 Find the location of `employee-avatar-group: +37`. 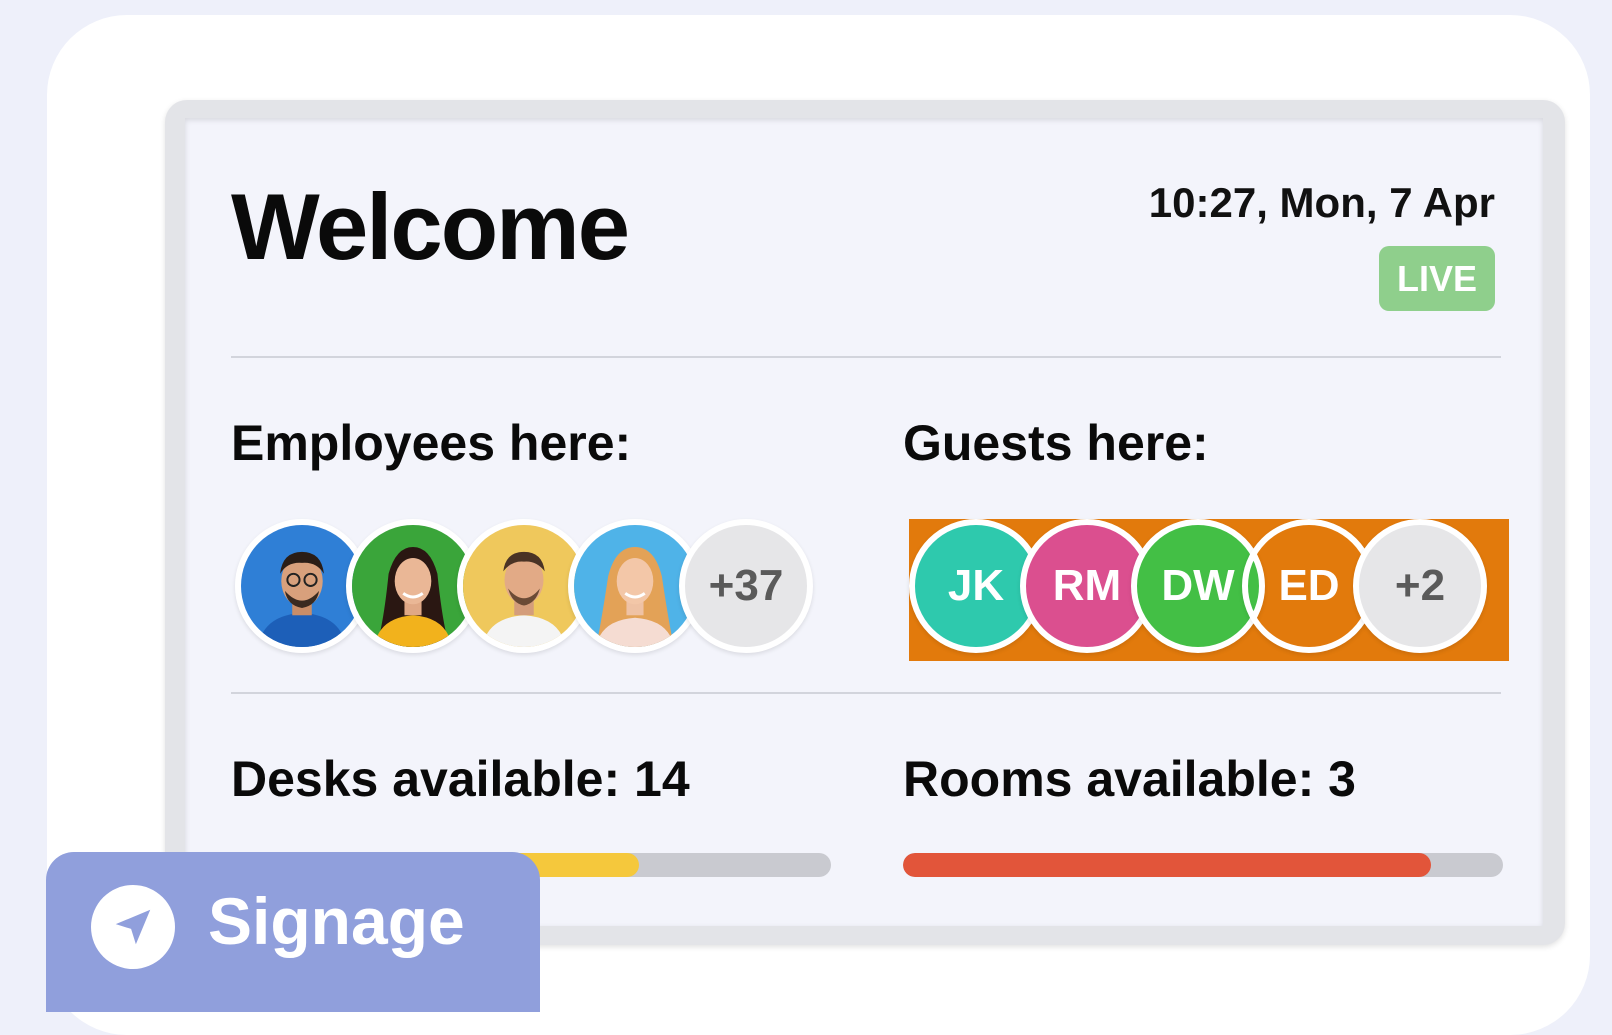

employee-avatar-group: +37 is located at coordinates (535, 590).